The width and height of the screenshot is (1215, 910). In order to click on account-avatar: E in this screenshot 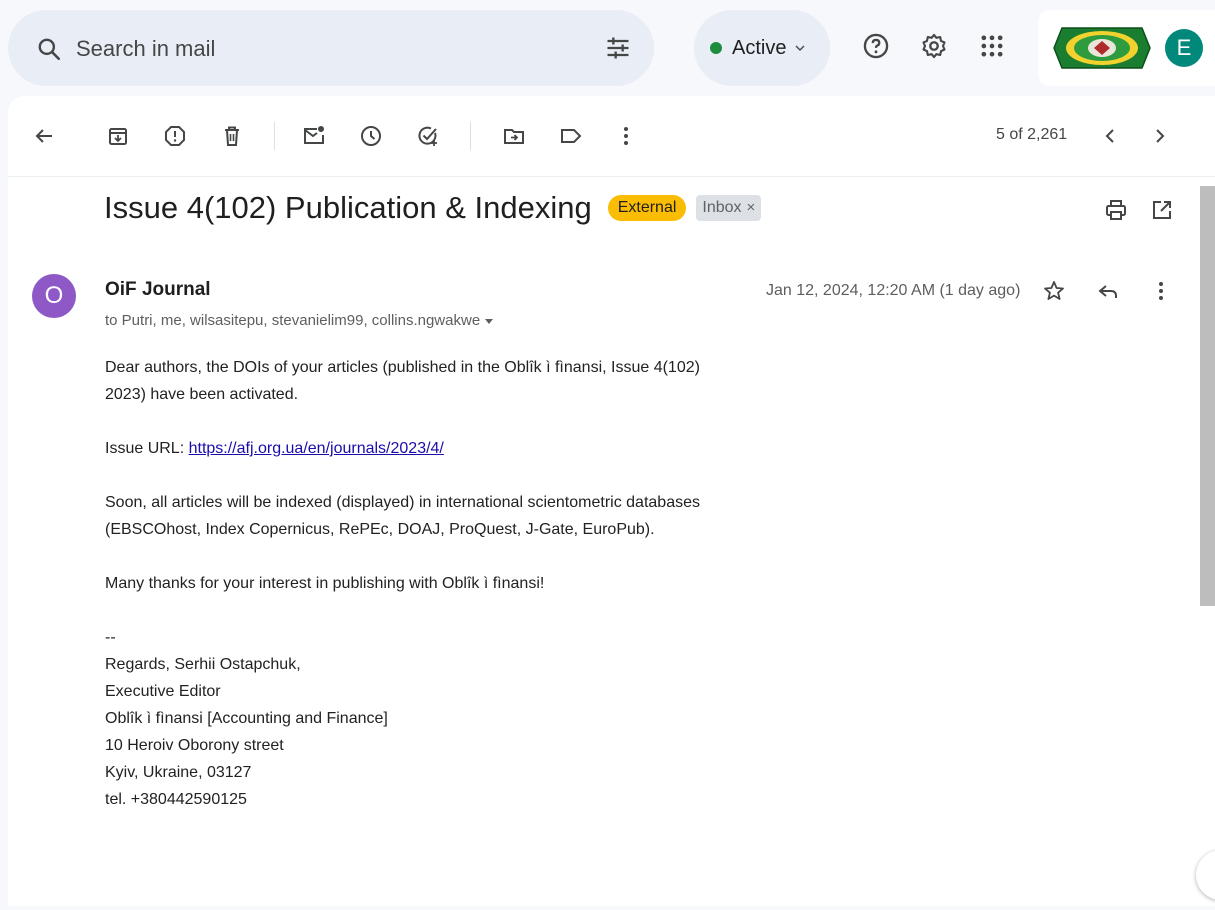, I will do `click(1184, 48)`.